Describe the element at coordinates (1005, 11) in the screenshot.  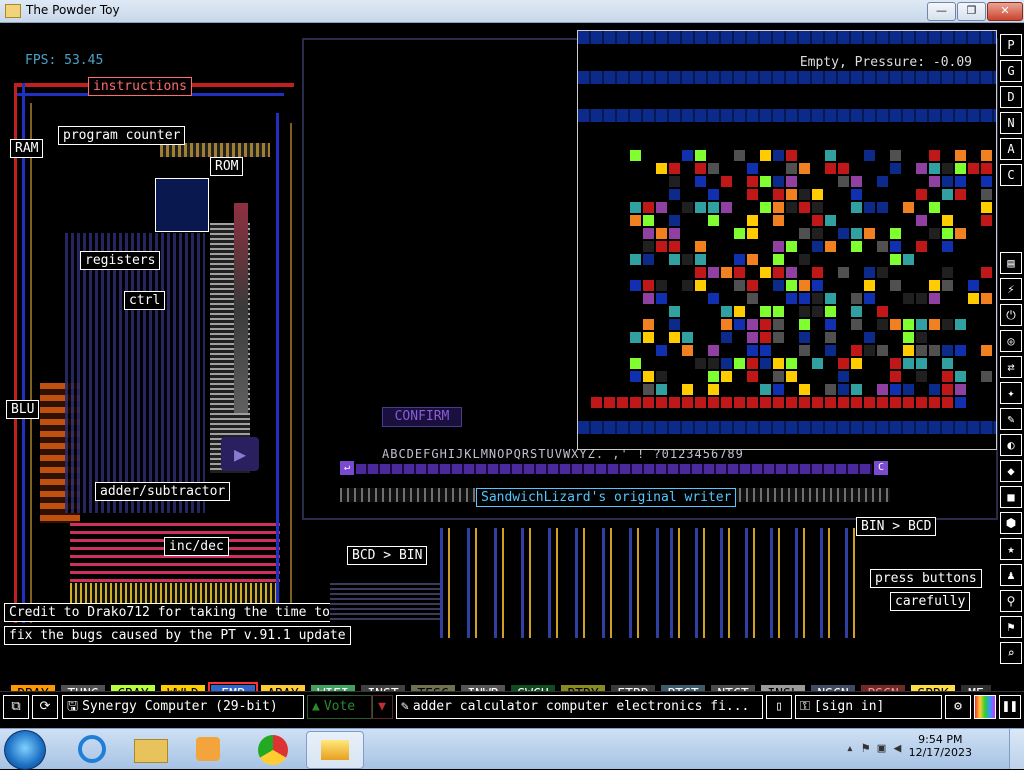
I see `close-button: ✕` at that location.